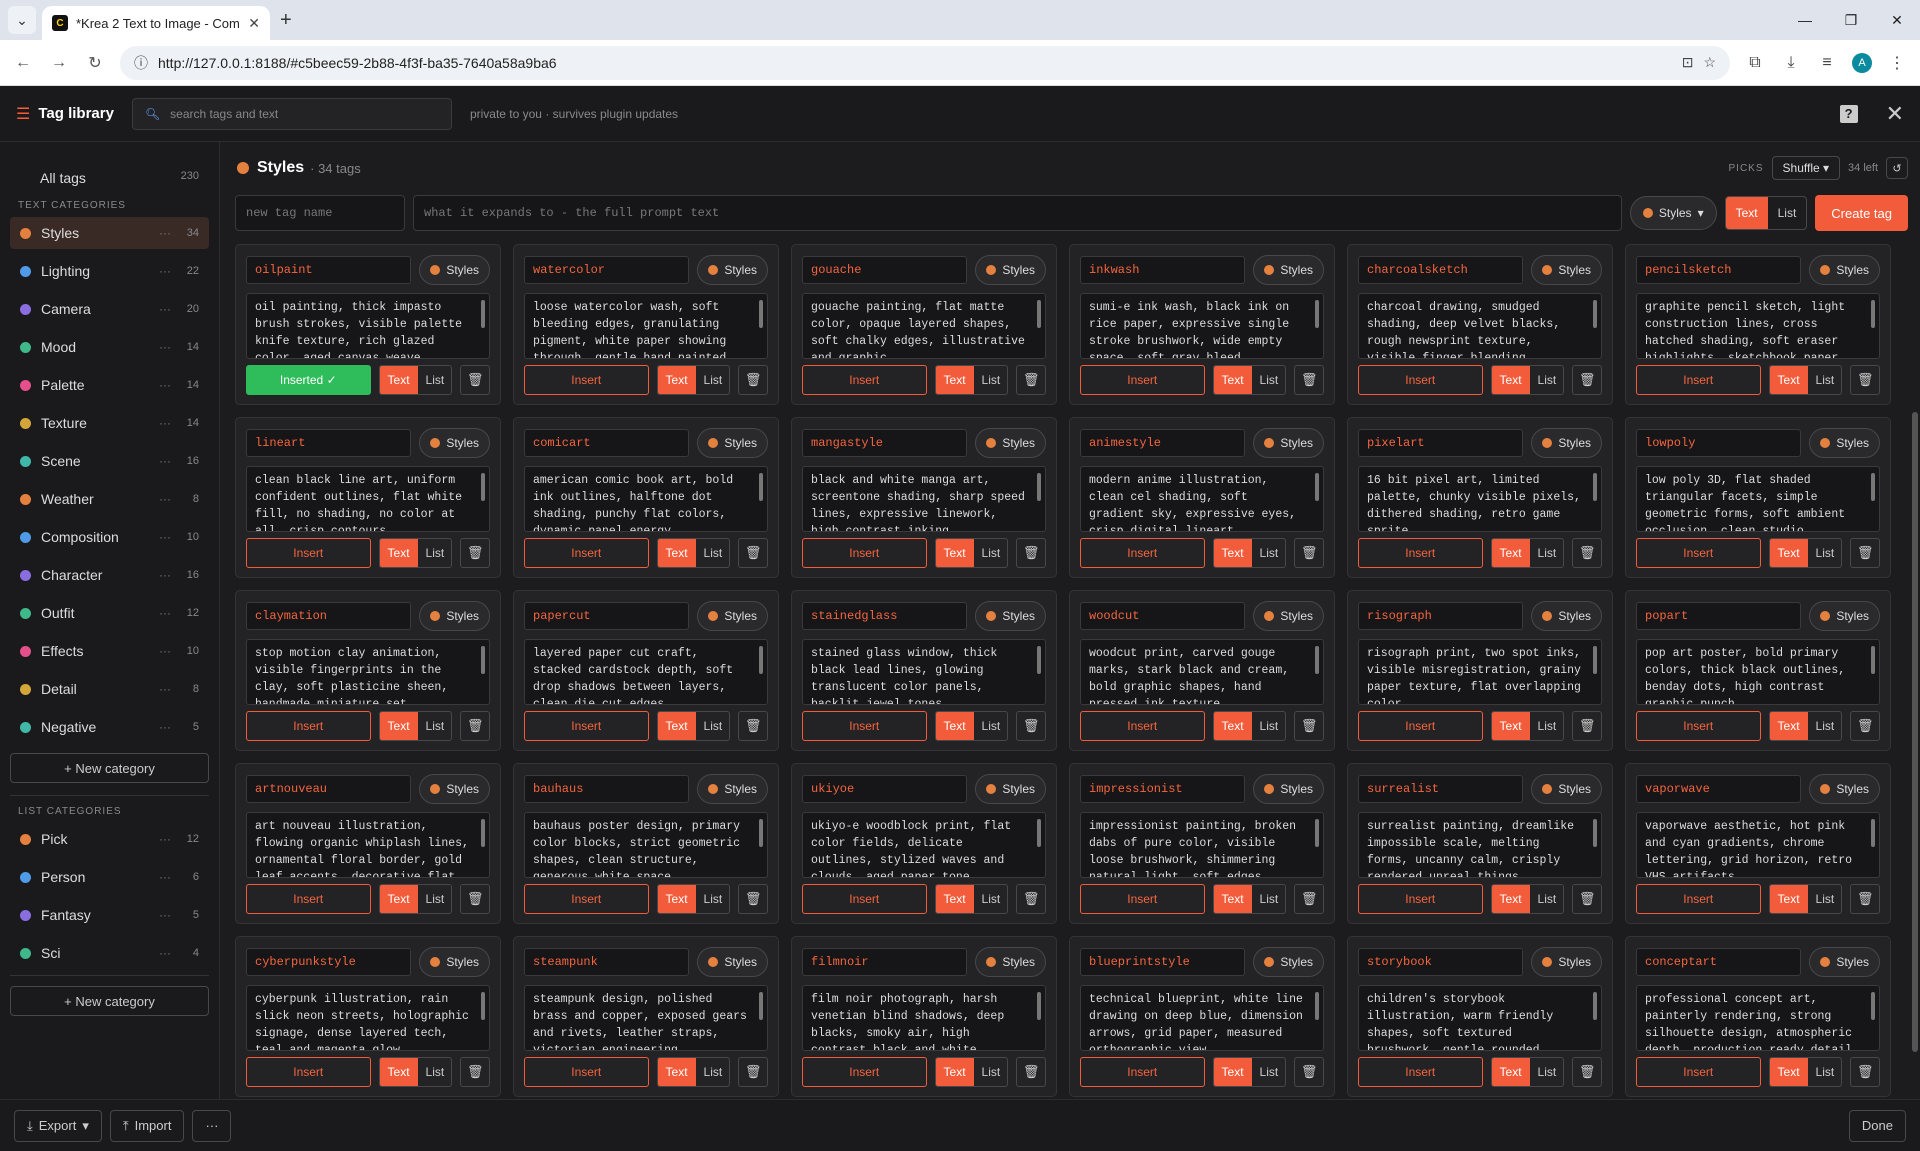 This screenshot has height=1151, width=1920. I want to click on tag-name-field: lowpoly, so click(1719, 443).